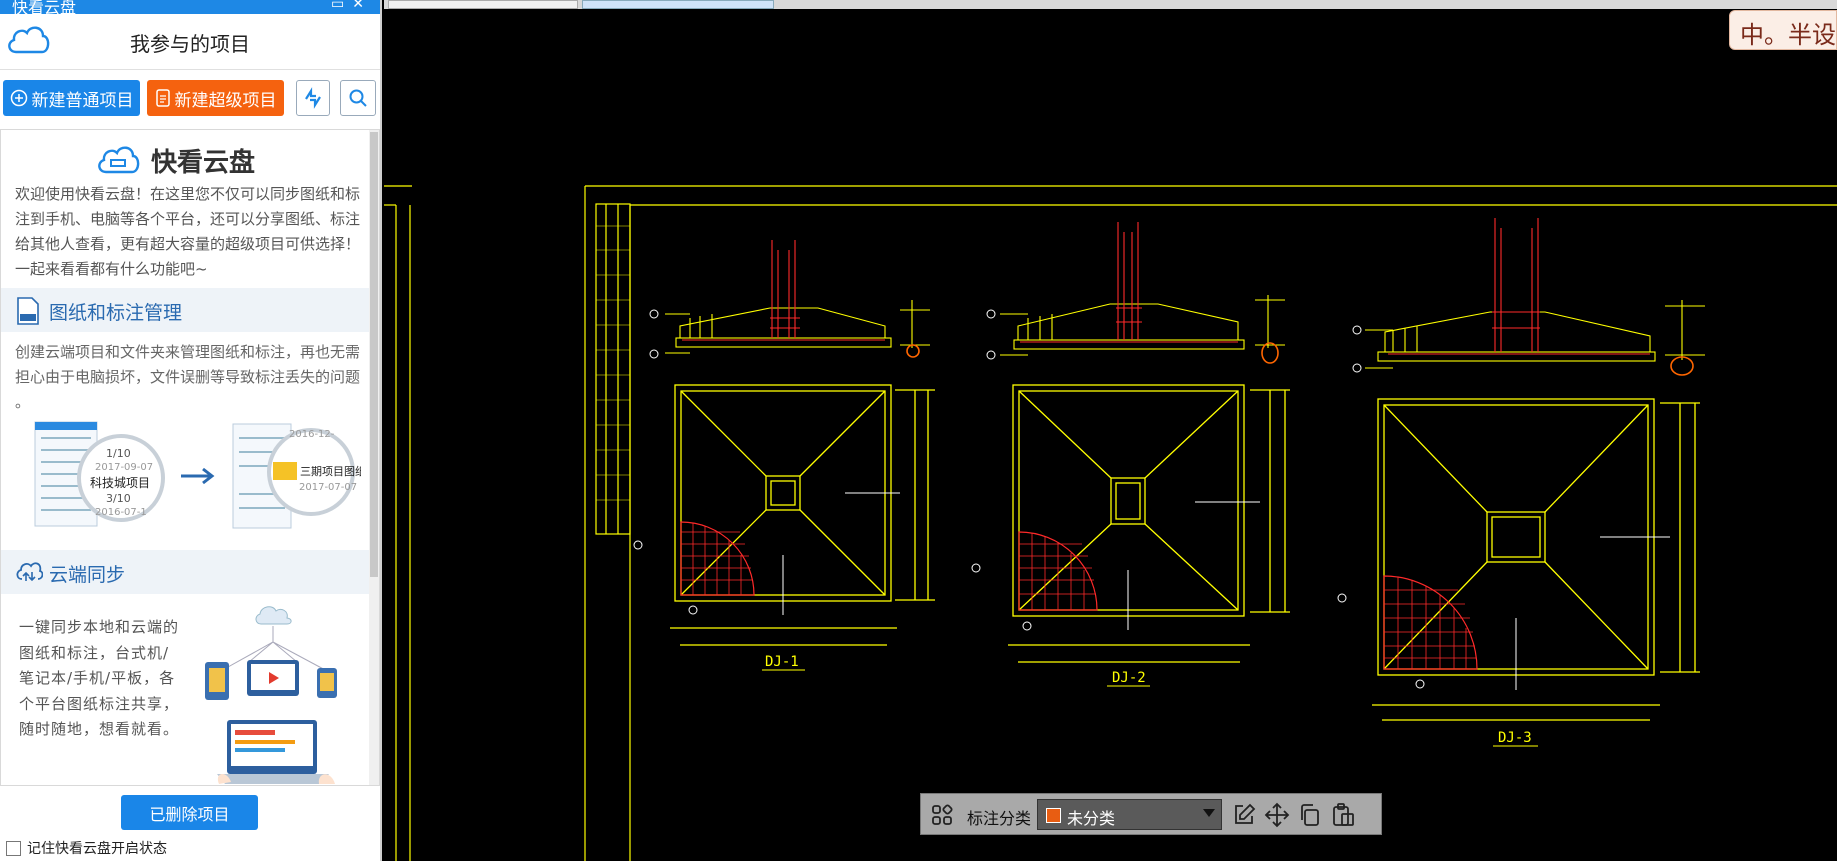  Describe the element at coordinates (1277, 815) in the screenshot. I see `move-icon` at that location.